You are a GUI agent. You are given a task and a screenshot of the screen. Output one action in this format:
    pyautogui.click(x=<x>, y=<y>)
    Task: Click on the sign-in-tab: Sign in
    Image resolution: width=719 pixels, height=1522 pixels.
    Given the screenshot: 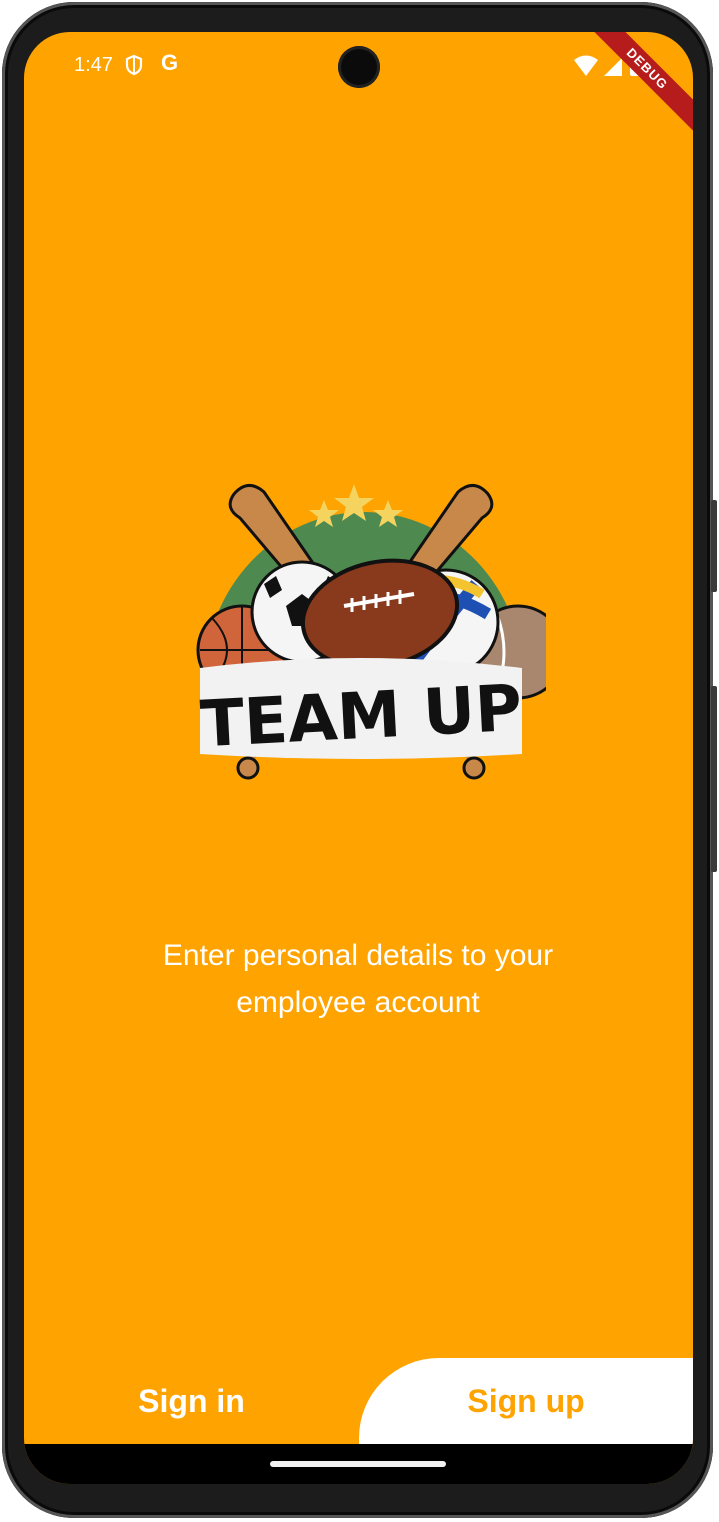 What is the action you would take?
    pyautogui.click(x=191, y=1401)
    